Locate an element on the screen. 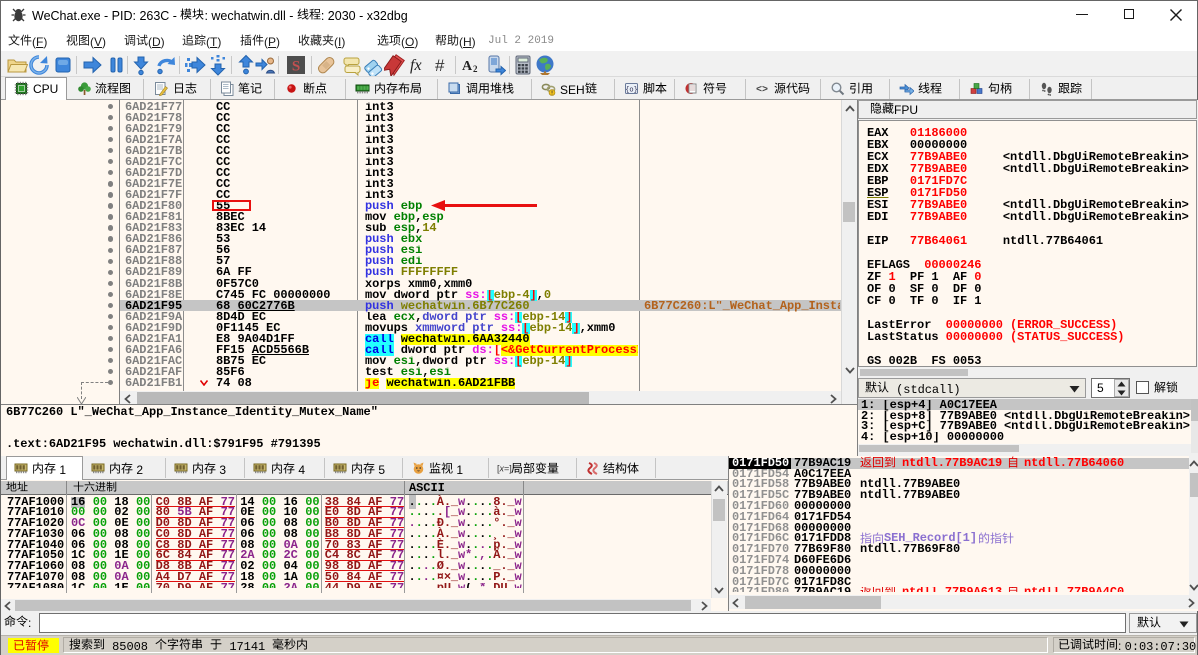  svg-text: [x=] is located at coordinates (504, 469).